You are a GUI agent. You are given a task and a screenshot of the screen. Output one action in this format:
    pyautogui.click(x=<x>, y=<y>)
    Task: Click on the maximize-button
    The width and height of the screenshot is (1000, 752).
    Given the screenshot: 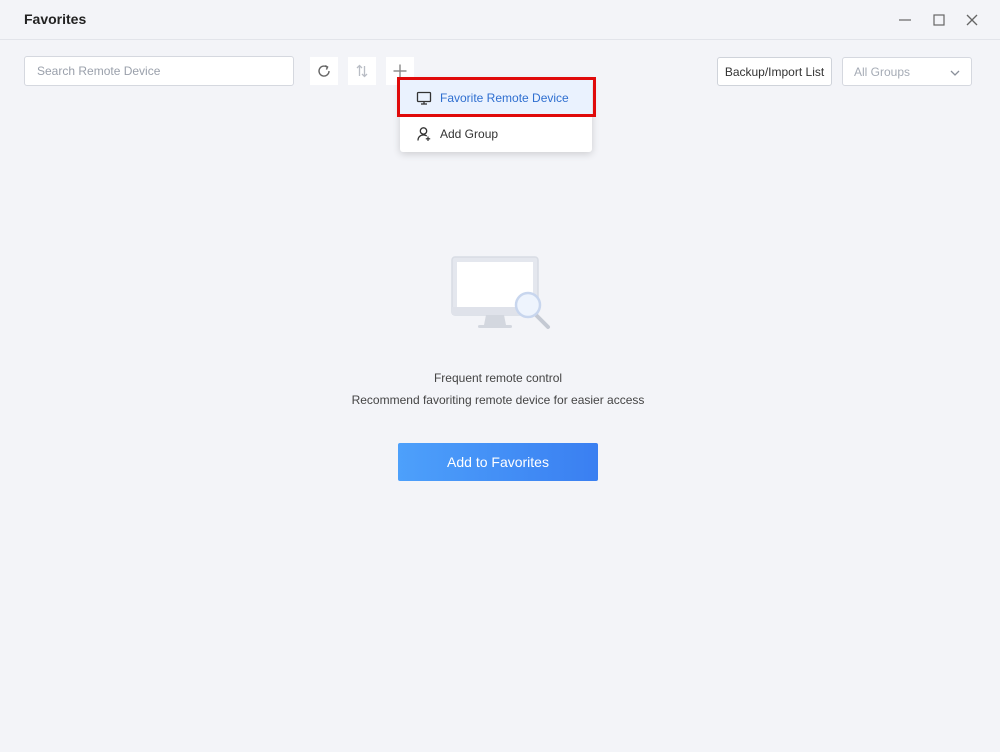 What is the action you would take?
    pyautogui.click(x=939, y=20)
    